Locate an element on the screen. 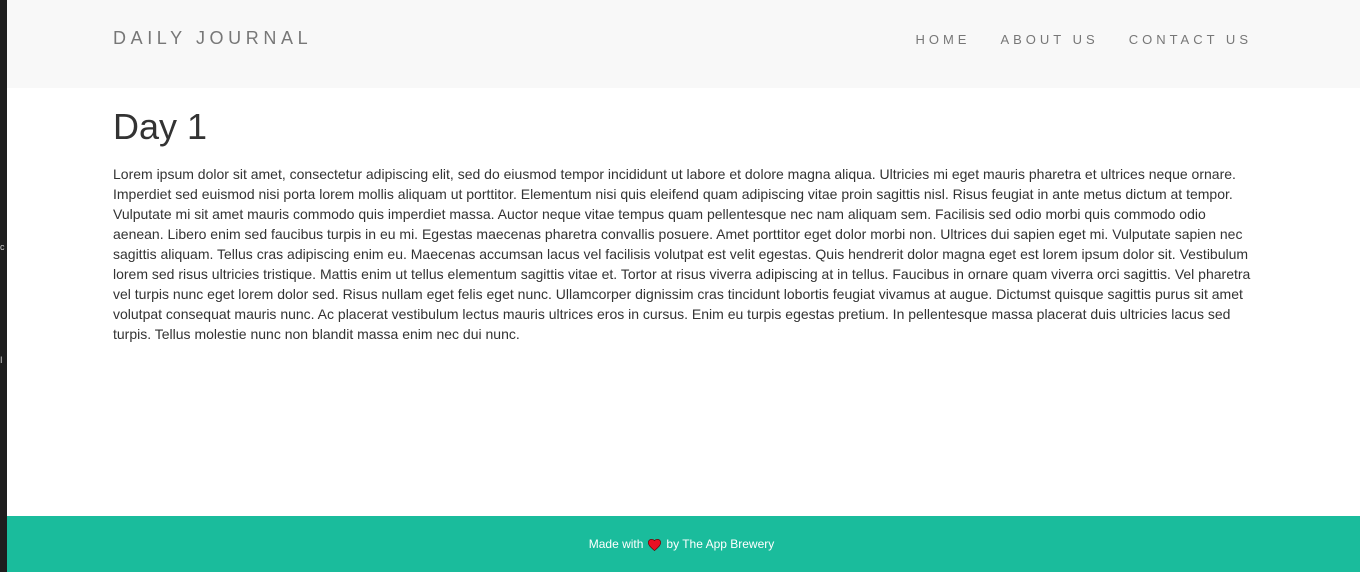  nav-item-home: HOME is located at coordinates (942, 40).